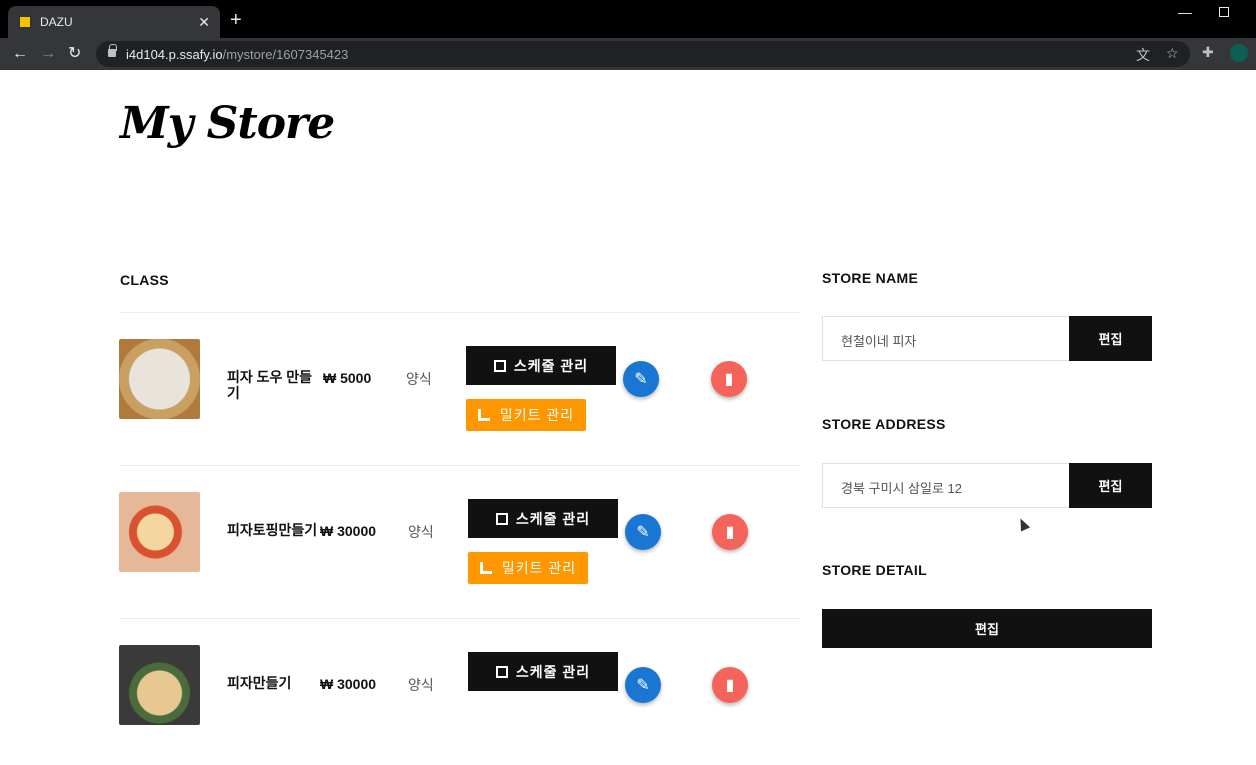  What do you see at coordinates (347, 378) in the screenshot?
I see `class-price: ₩ 5000` at bounding box center [347, 378].